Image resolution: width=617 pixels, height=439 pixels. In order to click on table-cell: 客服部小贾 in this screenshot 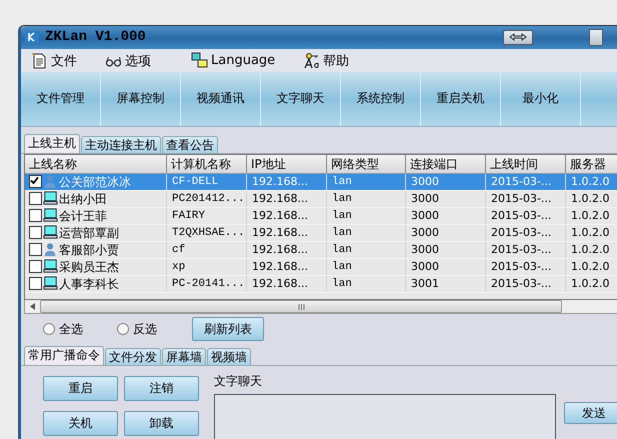, I will do `click(89, 250)`.